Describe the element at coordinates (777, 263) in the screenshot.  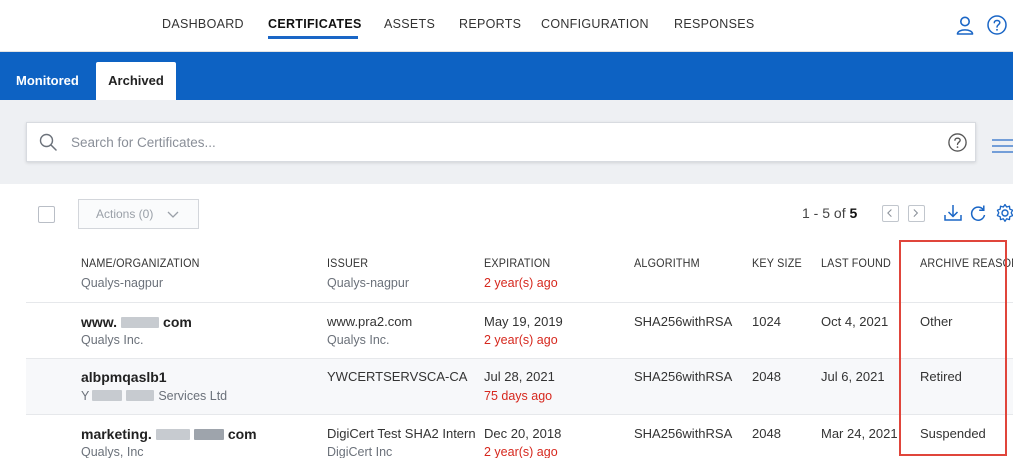
I see `column-header-key-size: KEY SIZE` at that location.